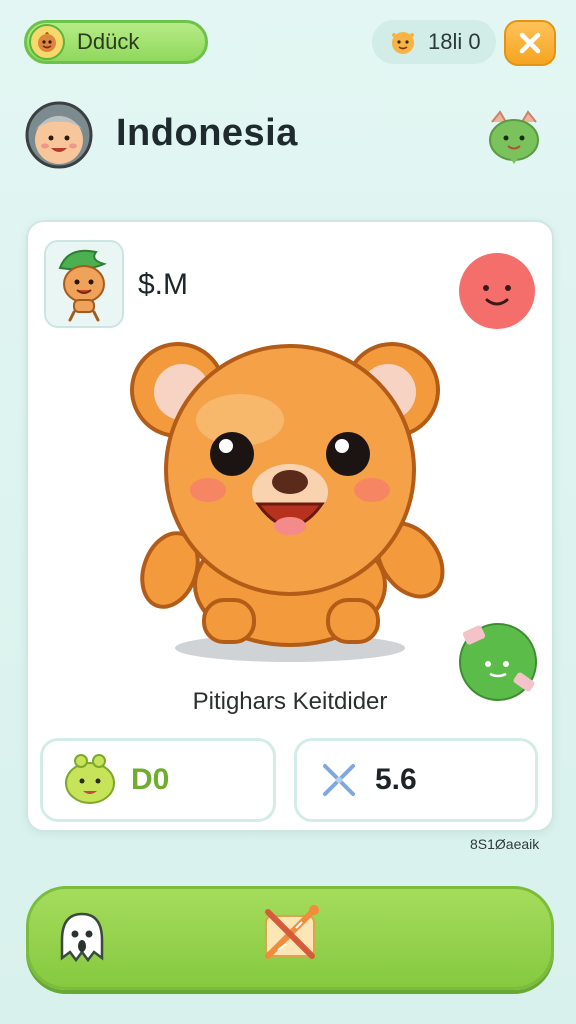 The height and width of the screenshot is (1024, 576). I want to click on leaf-hat-character-icon, so click(82, 285).